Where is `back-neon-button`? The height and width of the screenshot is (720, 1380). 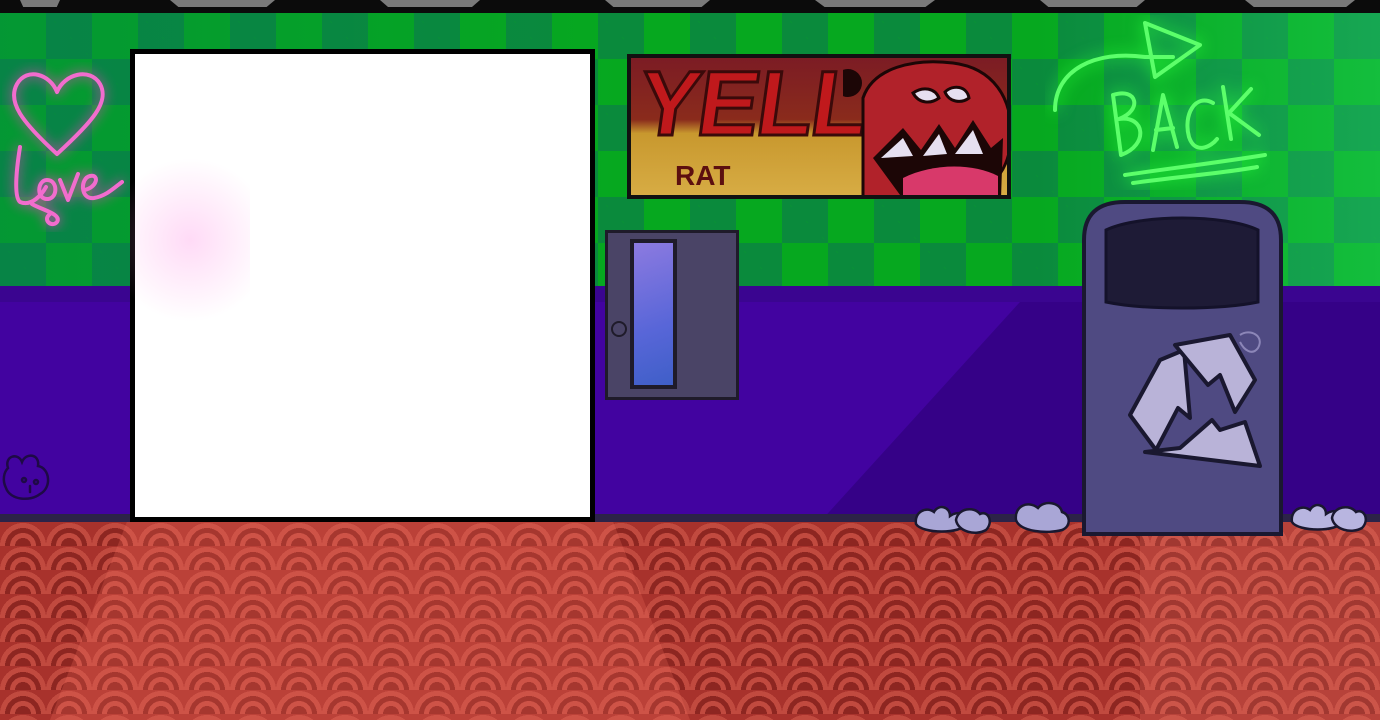 back-neon-button is located at coordinates (1157, 102).